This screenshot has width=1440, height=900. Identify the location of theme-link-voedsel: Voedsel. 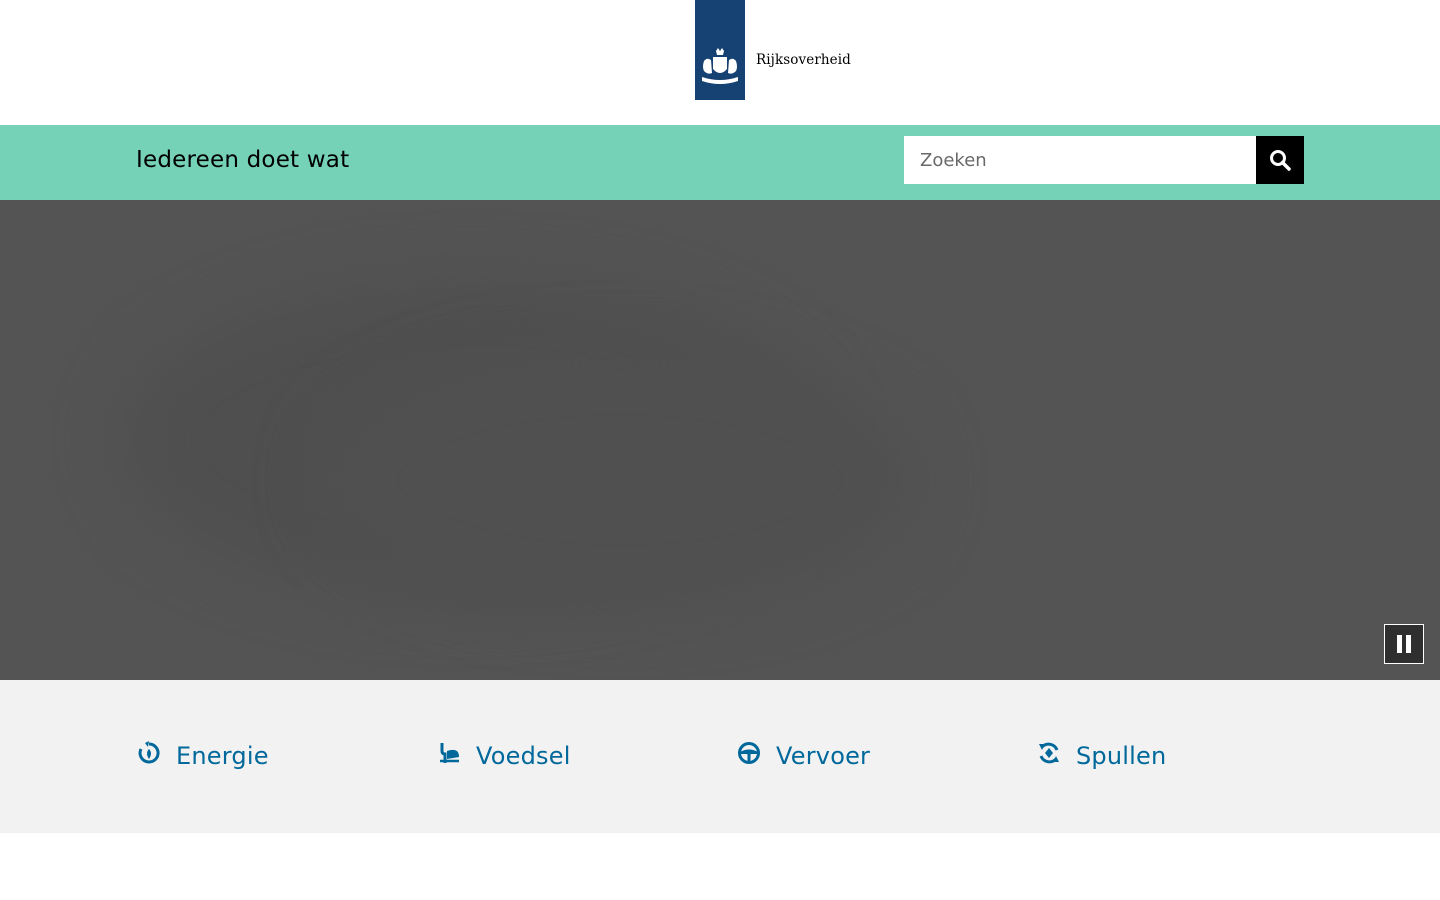
(503, 756).